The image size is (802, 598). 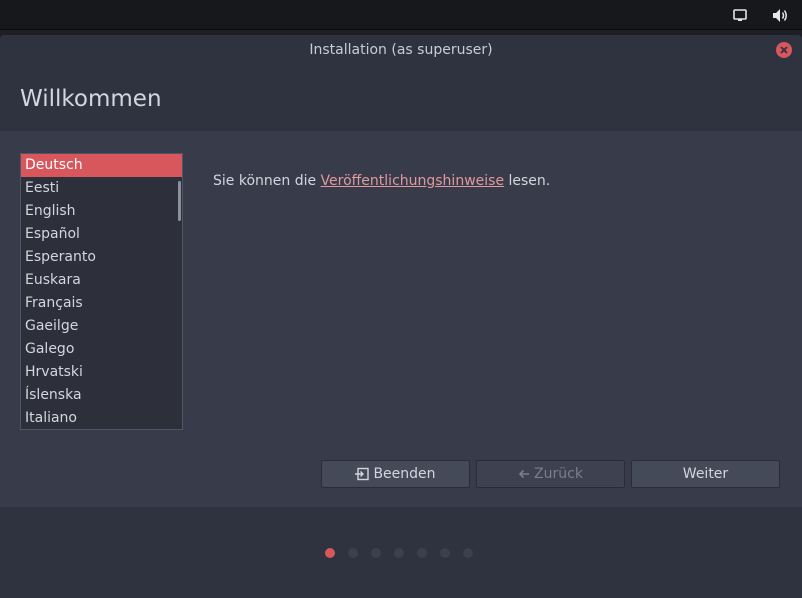 I want to click on language-item: Gaeilge, so click(x=101, y=326).